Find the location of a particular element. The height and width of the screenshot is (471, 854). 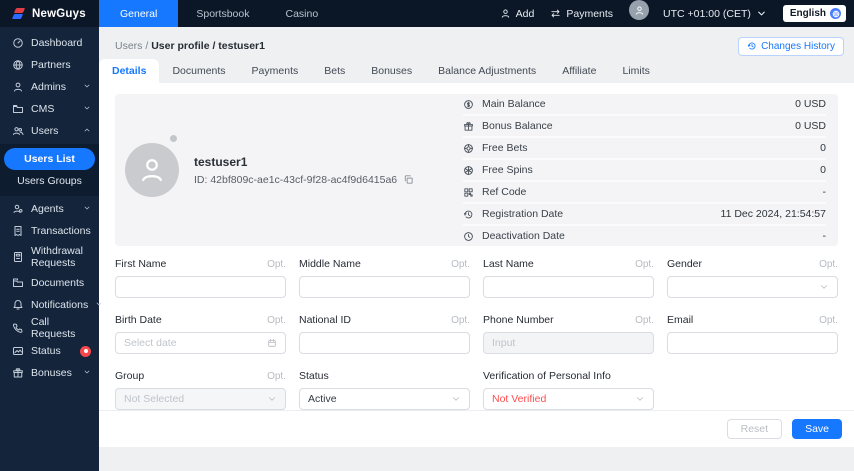

sidebar-item-withdrawal-requests: Withdrawal Requests is located at coordinates (49, 257).